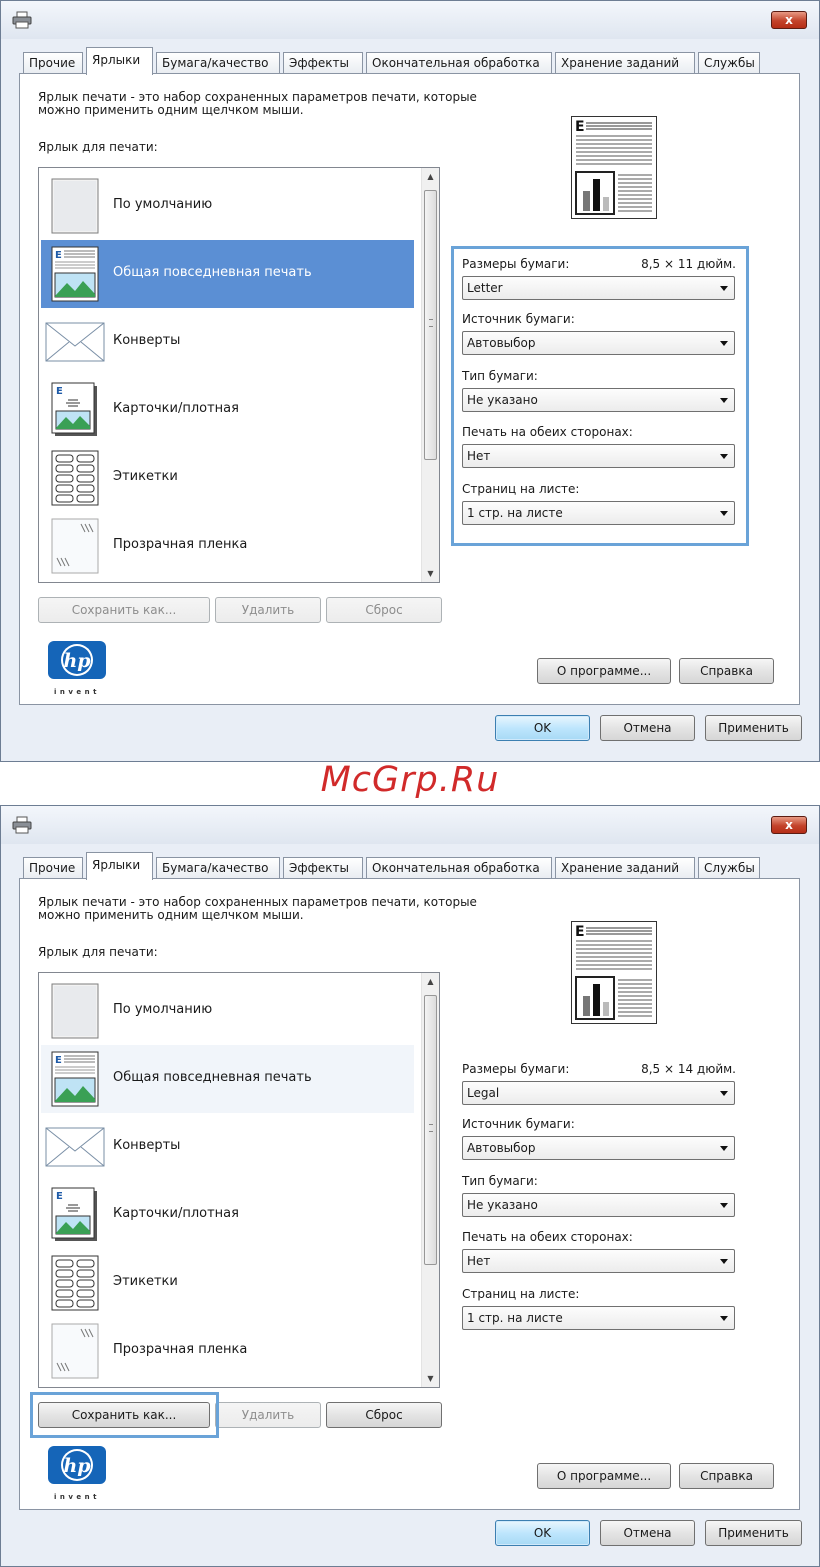 The image size is (820, 1567). Describe the element at coordinates (212, 1077) in the screenshot. I see `shortcut-label: Общая повседневная печать` at that location.